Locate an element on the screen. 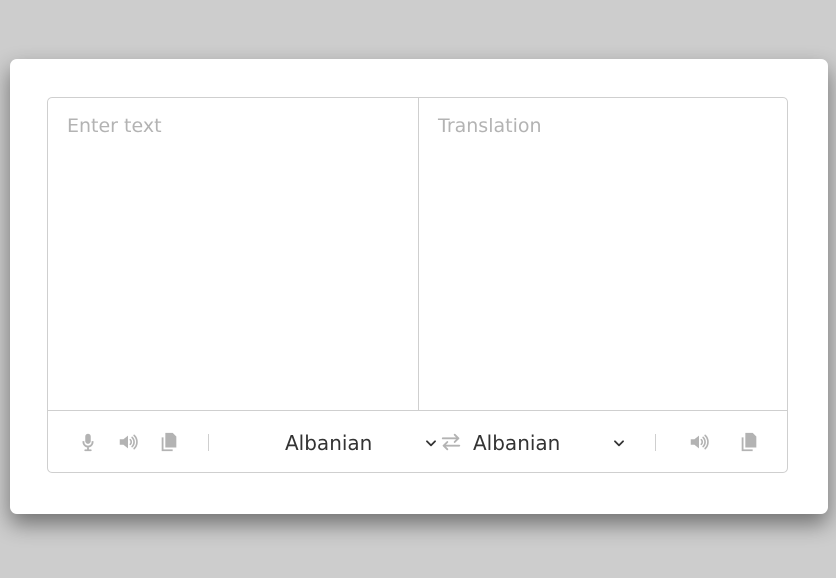  to-language-select: Albanian is located at coordinates (548, 443).